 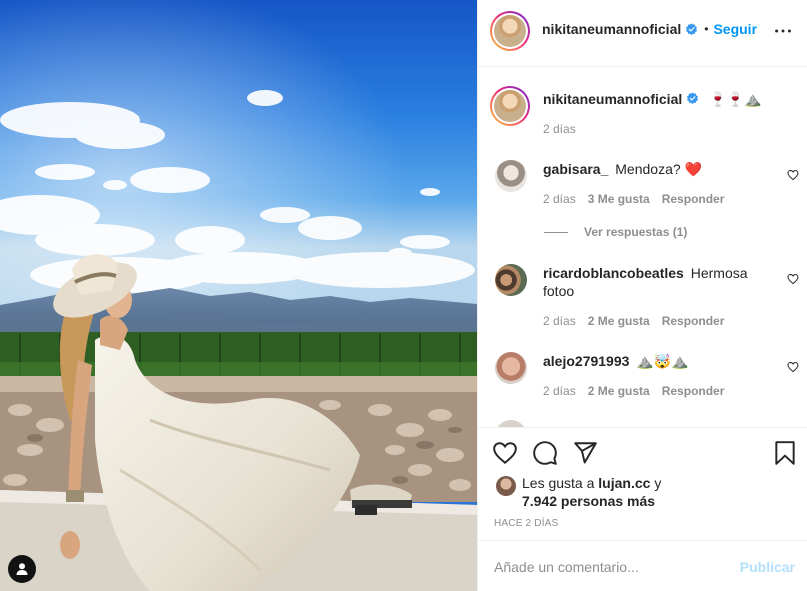 I want to click on post-header: nikitaneumannoficial • Seguir, so click(x=642, y=33).